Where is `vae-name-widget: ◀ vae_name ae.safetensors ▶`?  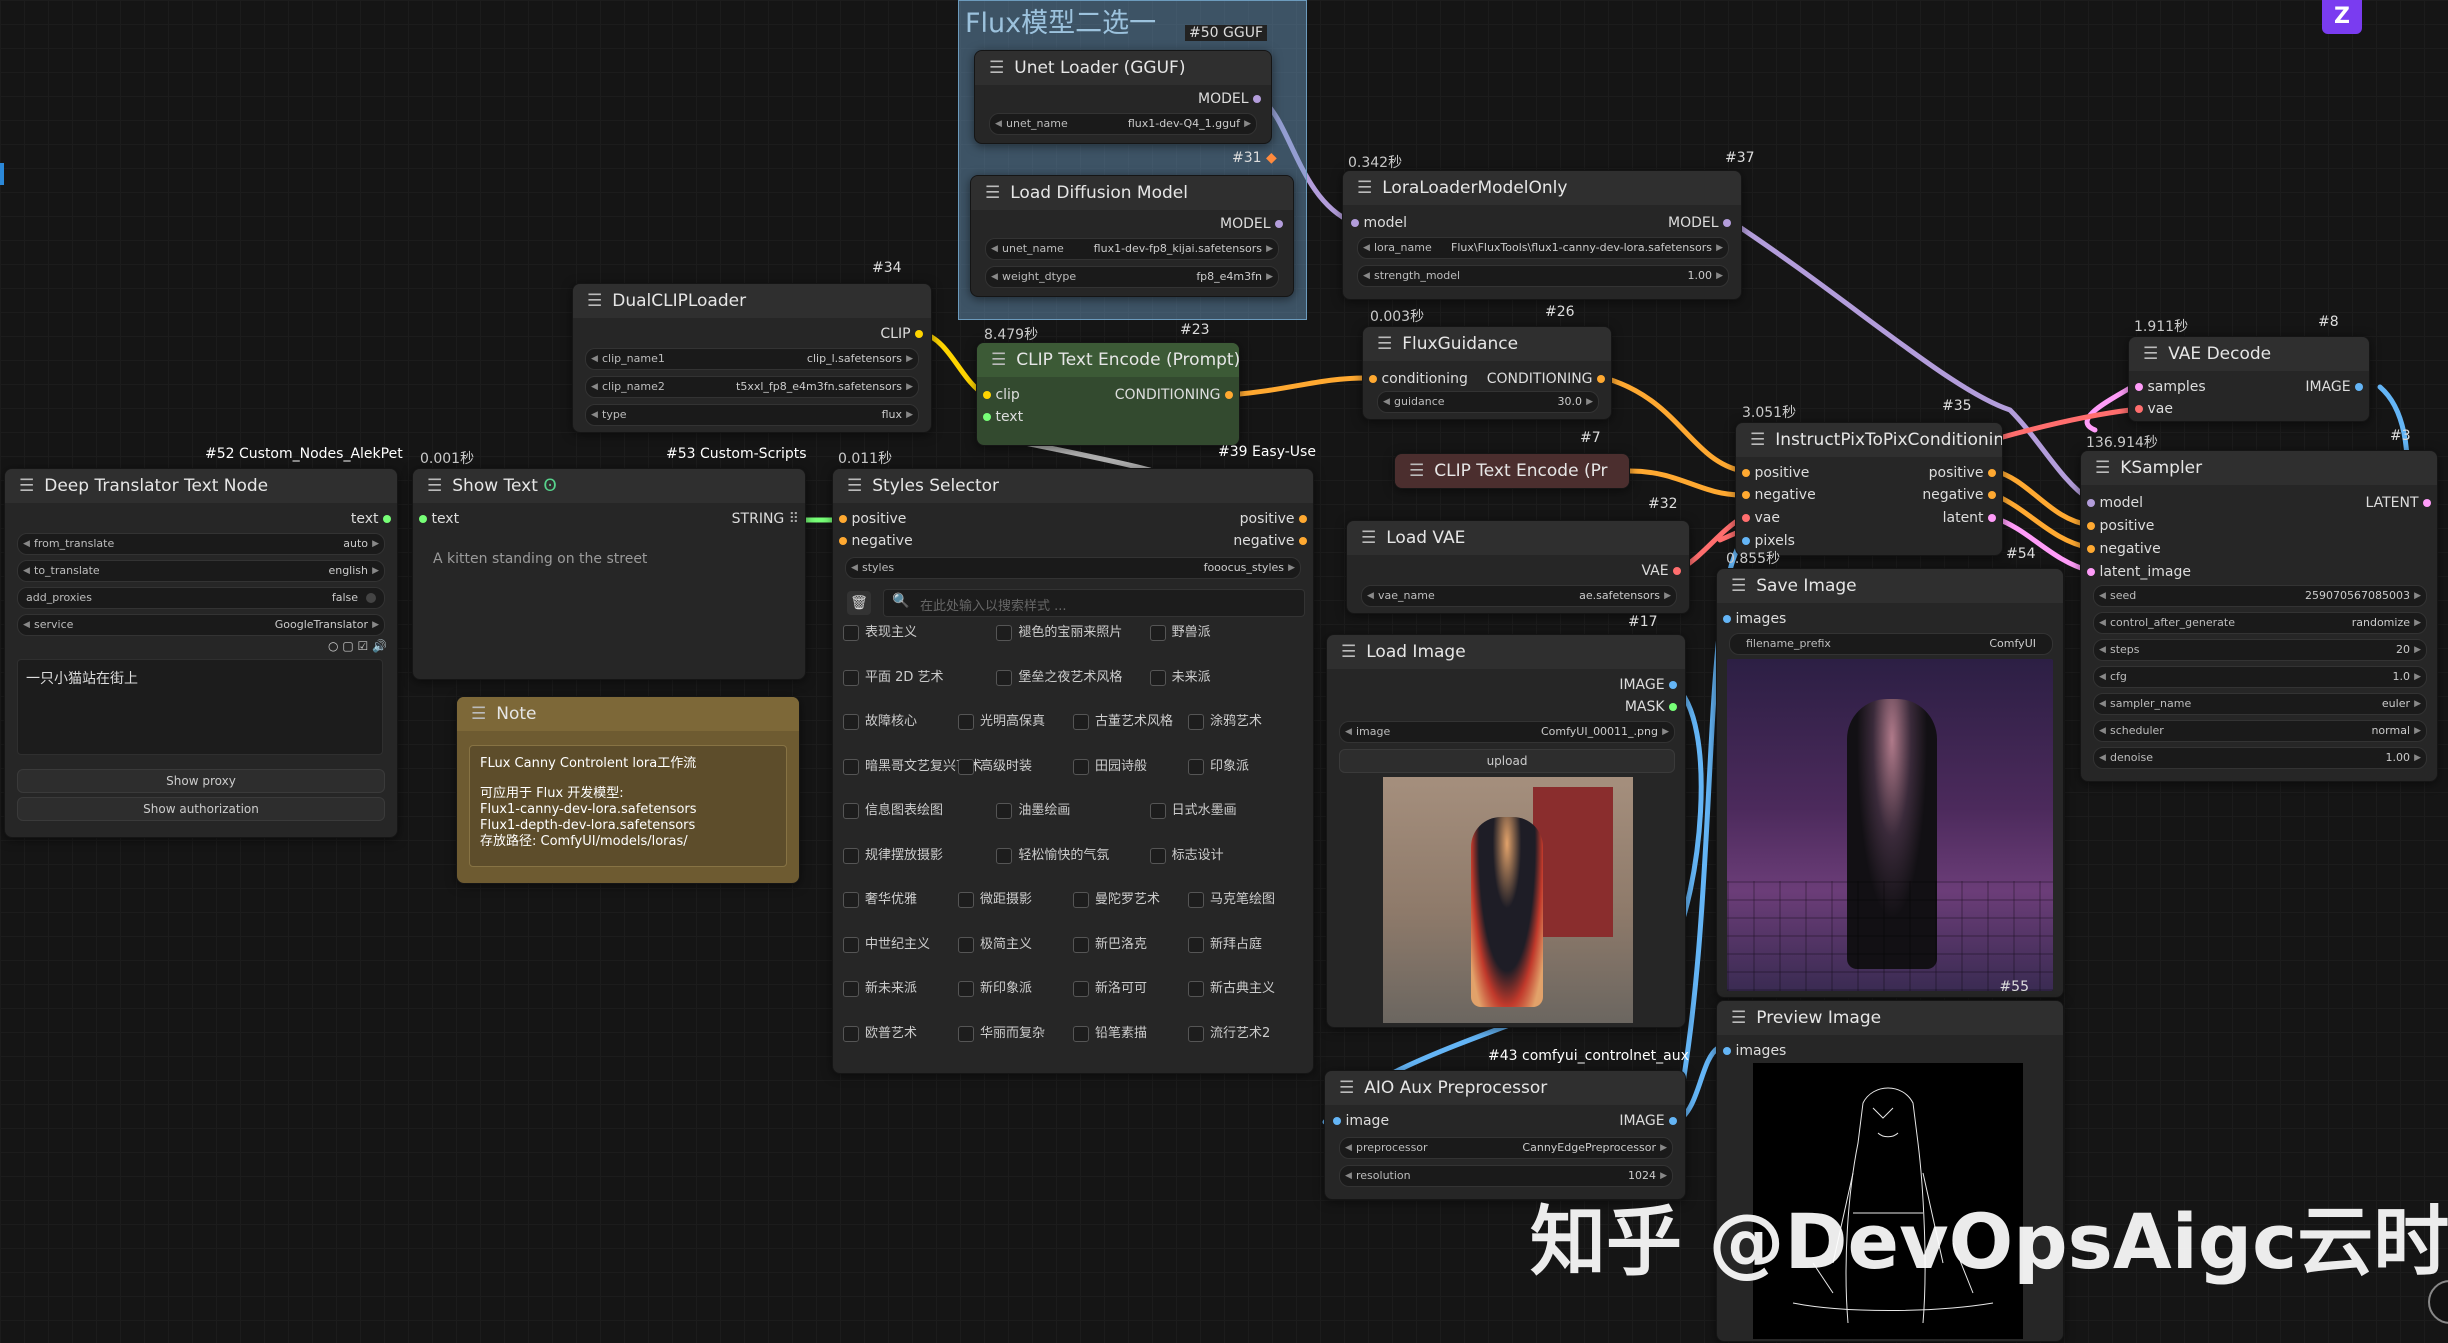 vae-name-widget: ◀ vae_name ae.safetensors ▶ is located at coordinates (1519, 596).